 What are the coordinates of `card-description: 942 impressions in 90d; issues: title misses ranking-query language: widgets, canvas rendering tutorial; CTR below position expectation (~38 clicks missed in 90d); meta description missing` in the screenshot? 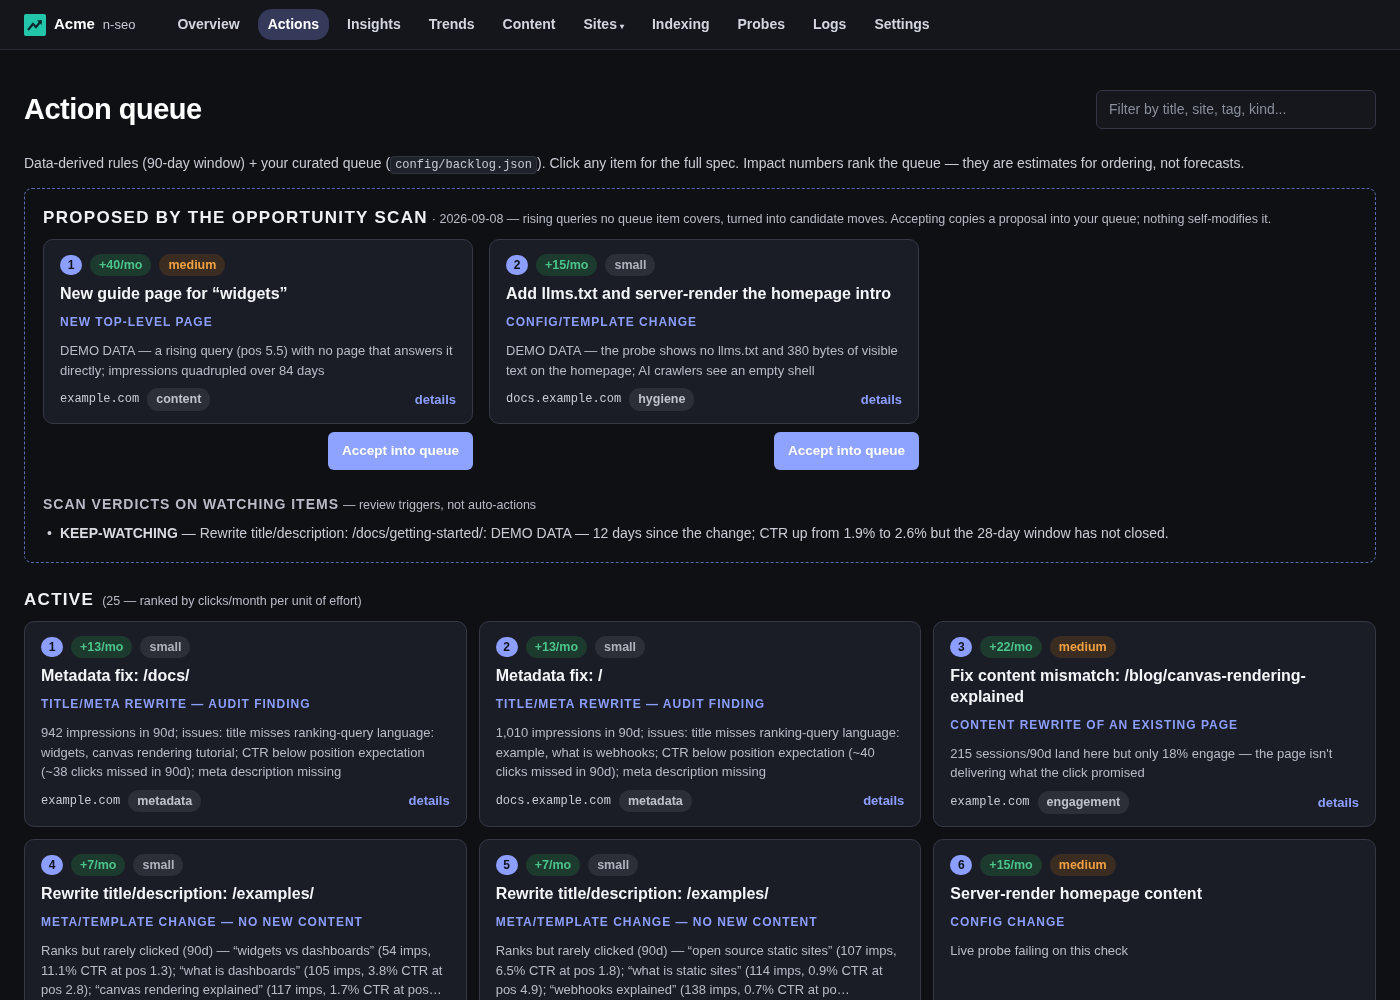 It's located at (238, 753).